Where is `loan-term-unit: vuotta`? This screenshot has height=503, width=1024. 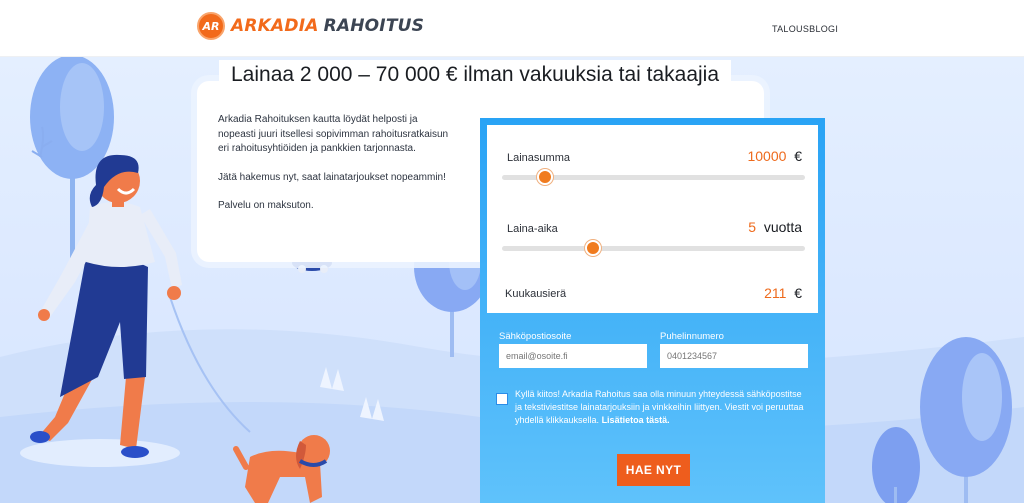 loan-term-unit: vuotta is located at coordinates (782, 227).